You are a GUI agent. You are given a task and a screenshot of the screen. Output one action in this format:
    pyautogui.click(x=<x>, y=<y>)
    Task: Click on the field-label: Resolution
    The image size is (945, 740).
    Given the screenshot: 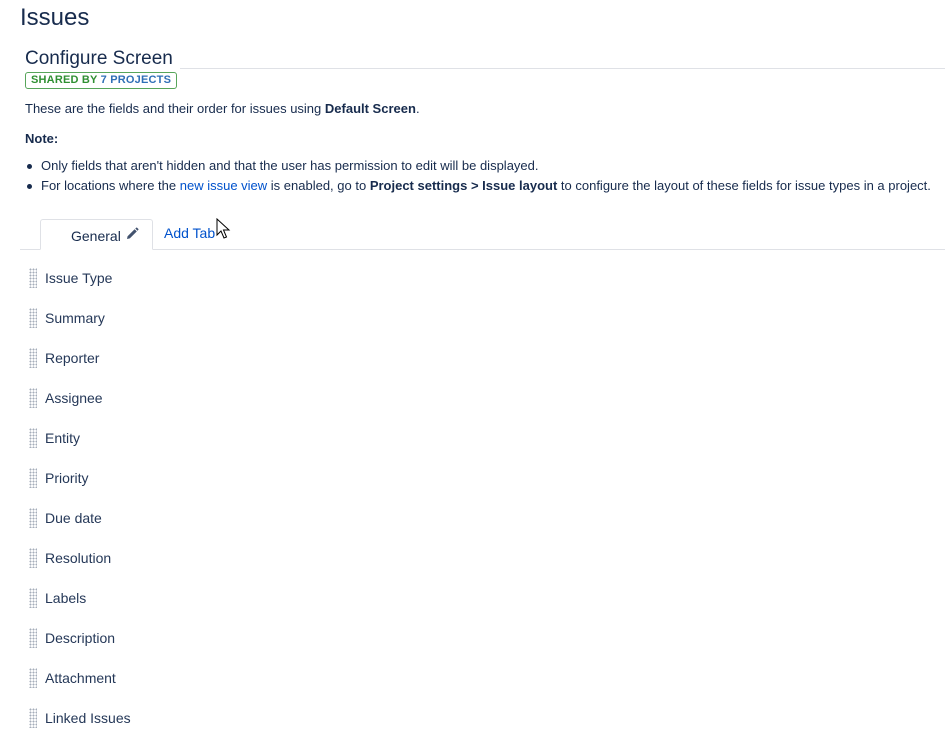 What is the action you would take?
    pyautogui.click(x=78, y=558)
    